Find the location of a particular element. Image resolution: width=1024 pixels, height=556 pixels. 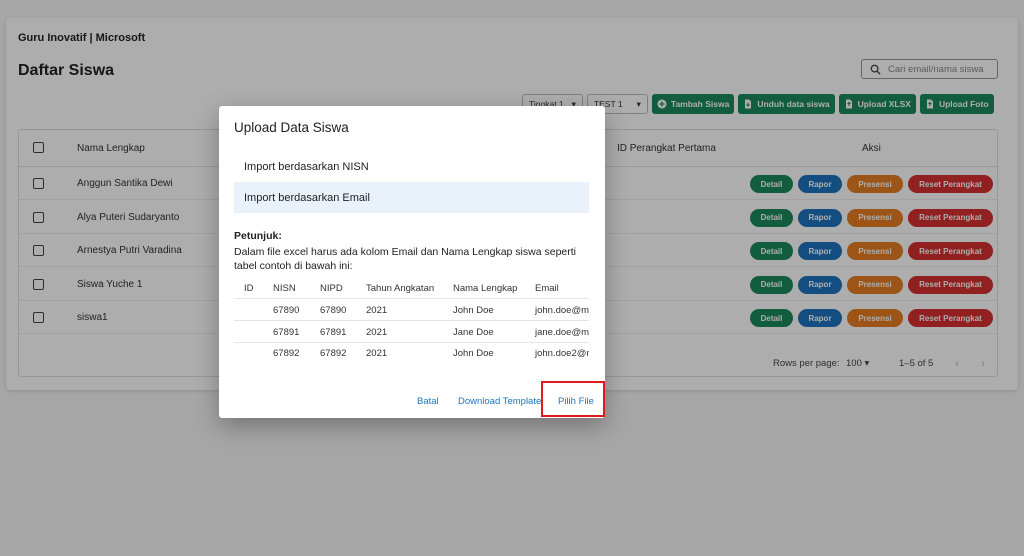

example-header-cell: NISN is located at coordinates (284, 288).